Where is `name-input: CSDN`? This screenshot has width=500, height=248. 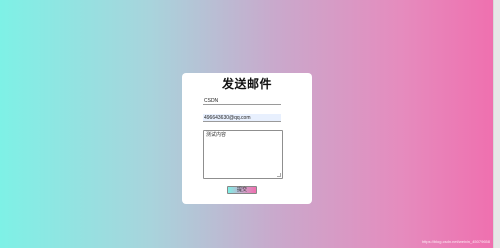
name-input: CSDN is located at coordinates (242, 101).